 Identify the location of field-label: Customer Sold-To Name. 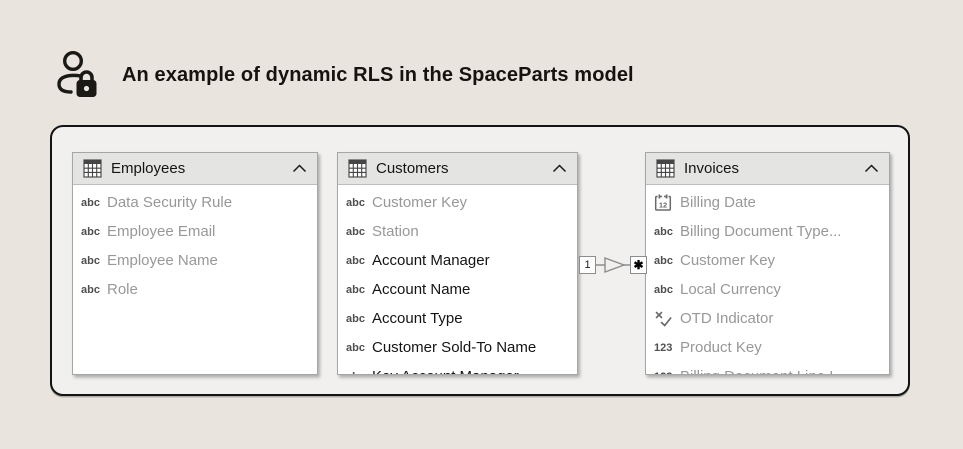
(454, 347).